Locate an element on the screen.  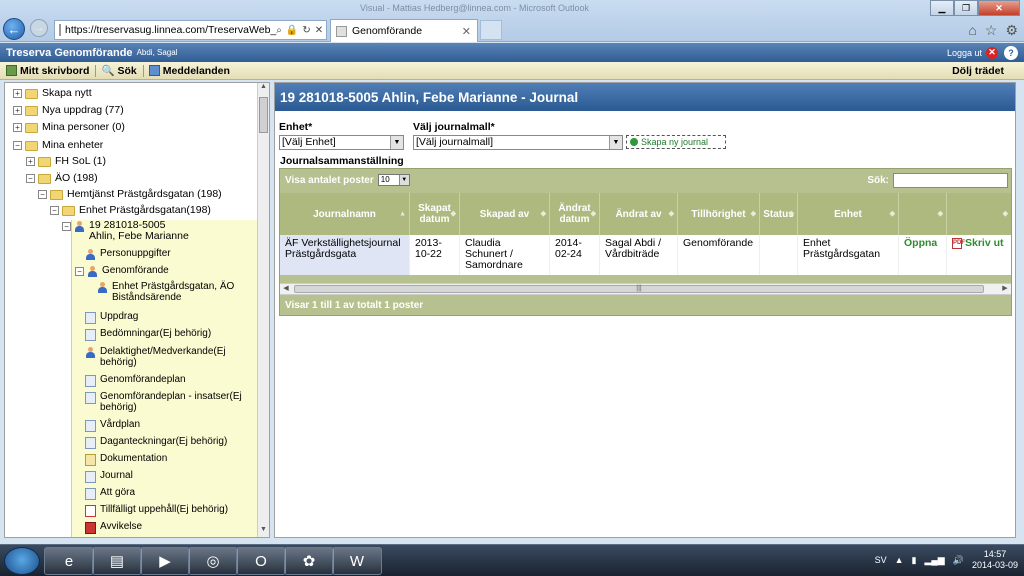
start-button is located at coordinates (22, 561).